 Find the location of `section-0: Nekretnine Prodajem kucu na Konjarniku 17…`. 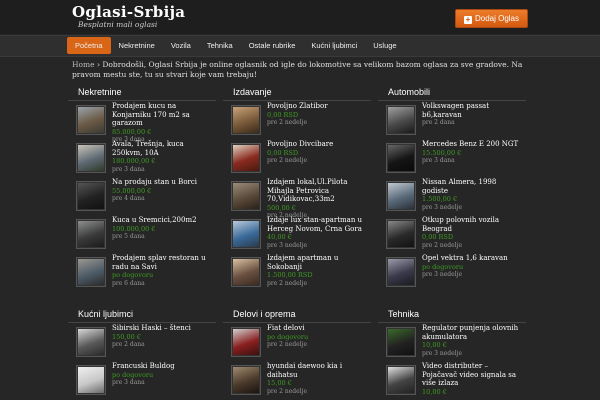

section-0: Nekretnine Prodajem kucu na Konjarniku 17… is located at coordinates (142, 188).